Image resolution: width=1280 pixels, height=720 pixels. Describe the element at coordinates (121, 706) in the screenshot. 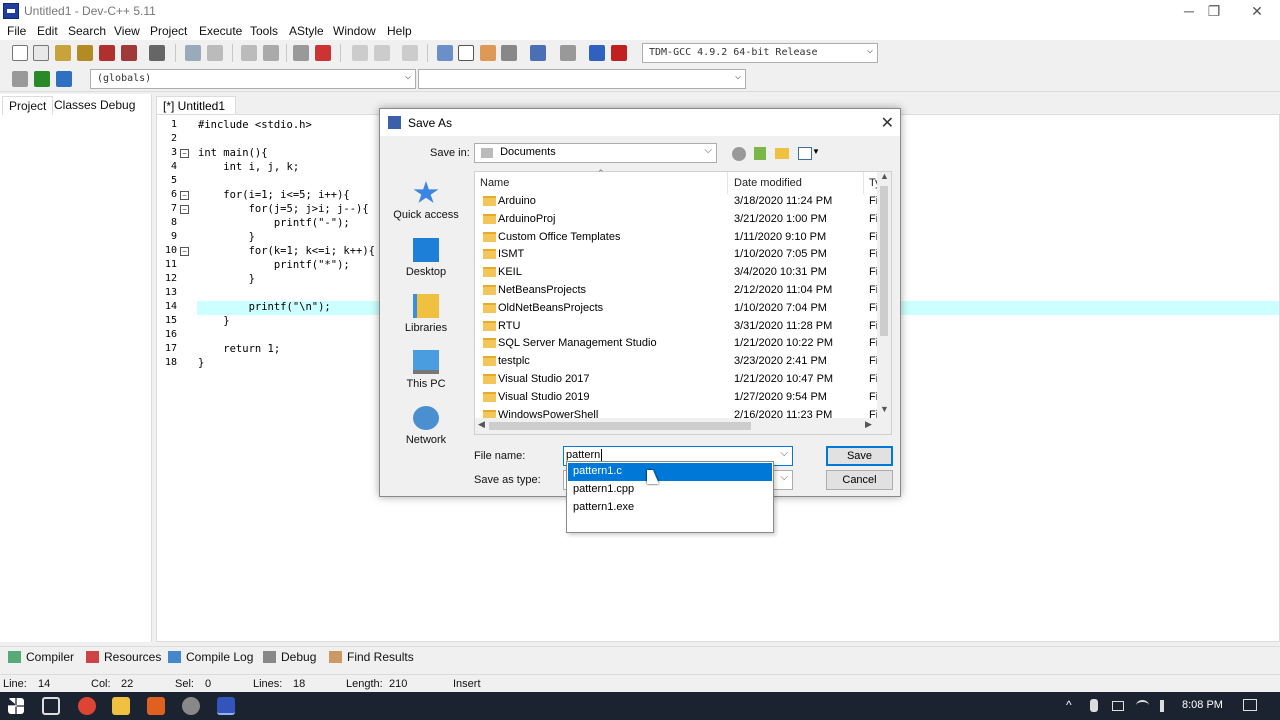

I see `file-explorer-icon` at that location.